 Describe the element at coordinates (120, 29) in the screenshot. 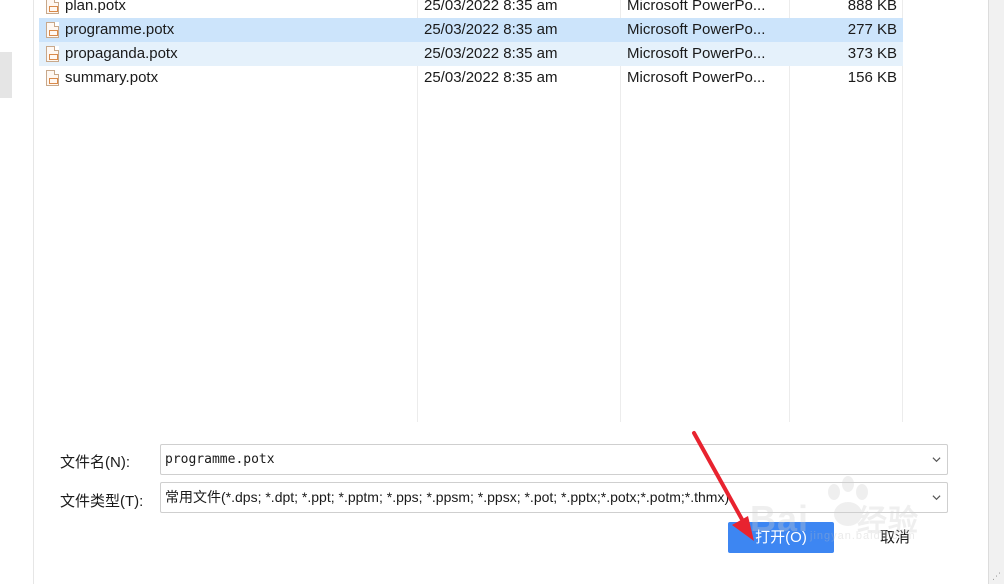

I see `file-name: programme.potx` at that location.